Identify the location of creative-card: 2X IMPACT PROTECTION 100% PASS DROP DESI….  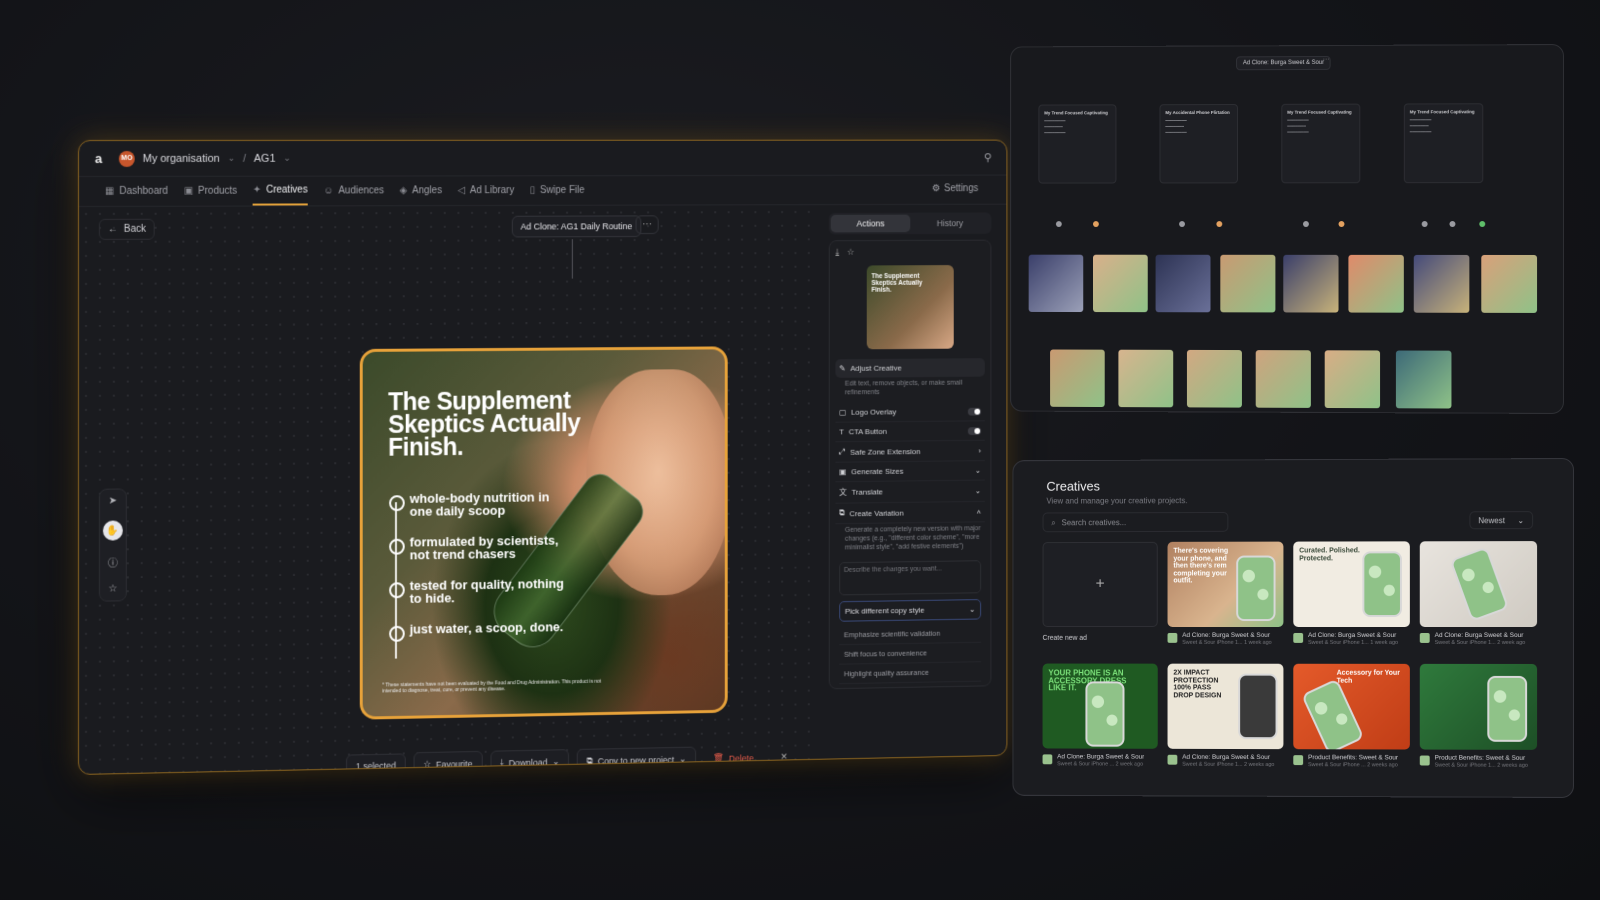
(1225, 715).